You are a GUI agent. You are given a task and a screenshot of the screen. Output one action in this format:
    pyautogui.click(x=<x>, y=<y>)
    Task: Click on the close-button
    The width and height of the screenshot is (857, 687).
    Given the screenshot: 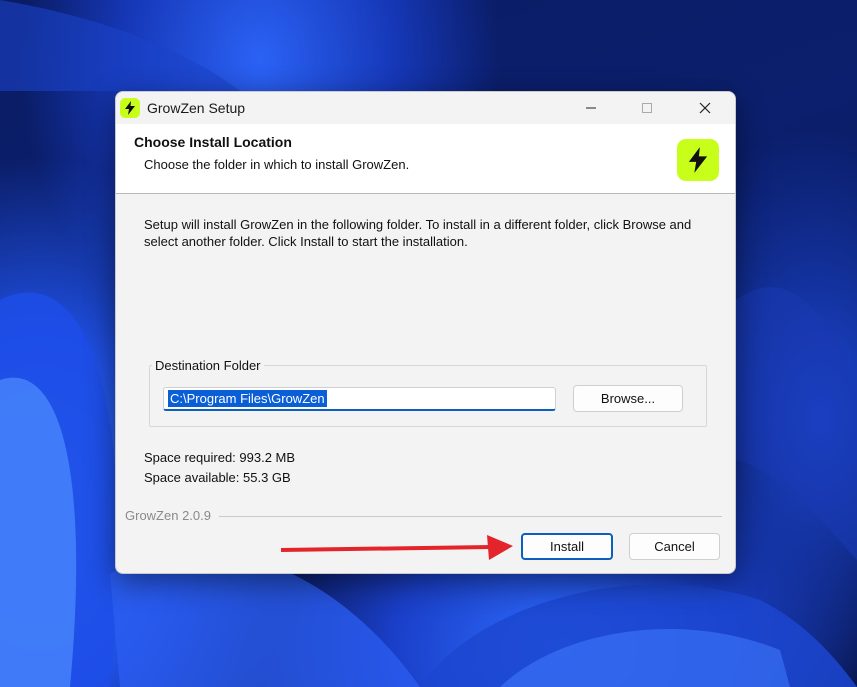 What is the action you would take?
    pyautogui.click(x=705, y=108)
    